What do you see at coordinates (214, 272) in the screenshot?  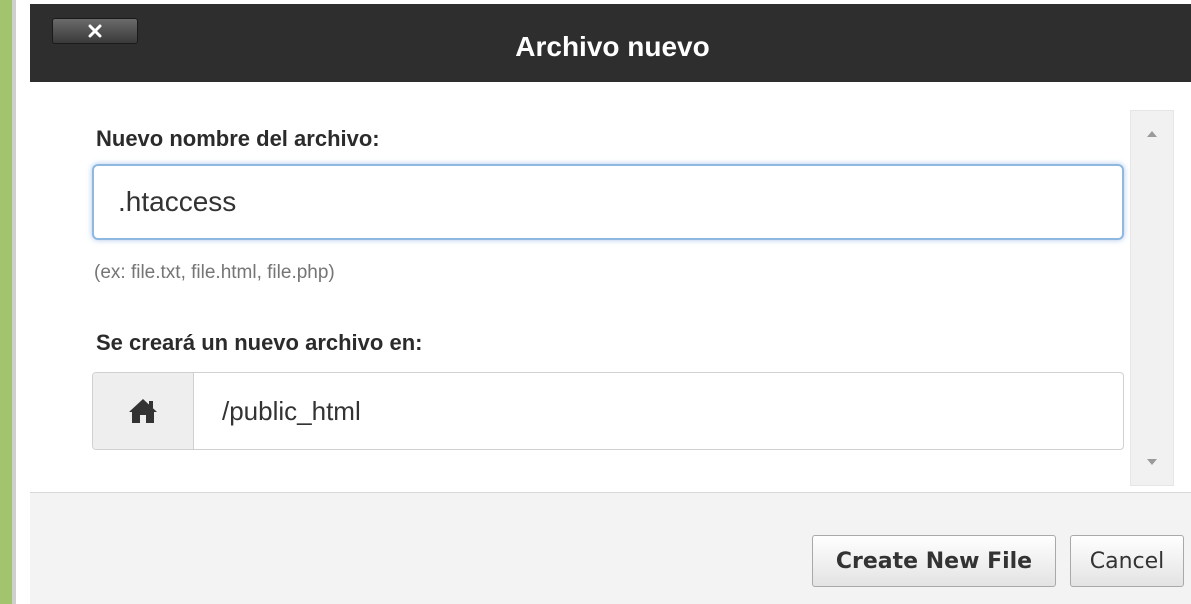 I see `filename-hint: (ex: file.txt, file.html, file.php)` at bounding box center [214, 272].